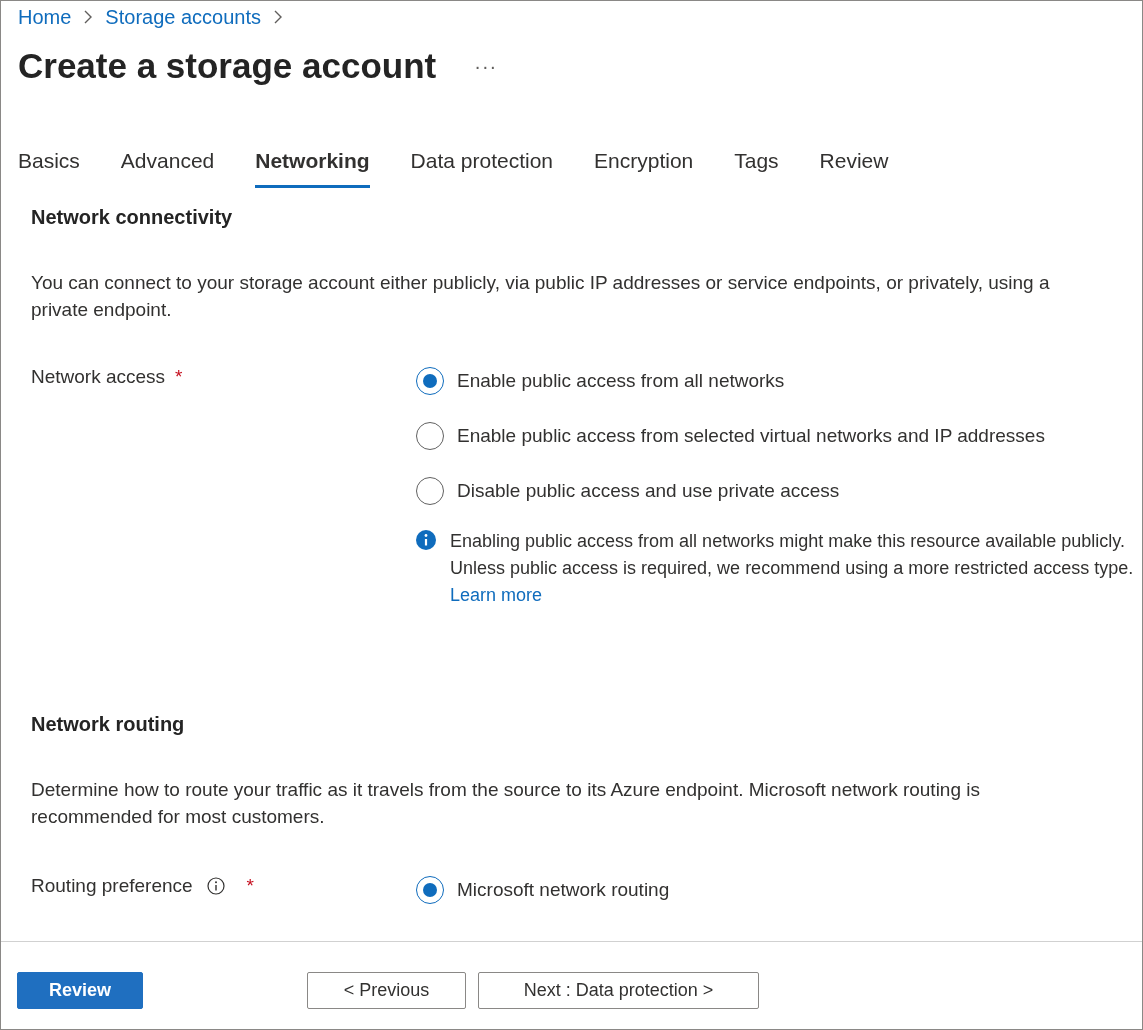 This screenshot has height=1030, width=1143. I want to click on section-description: Determine how to route your traffic as it travels from the source to its Azure endpoint. Microsoft network routing is recommended for most customers., so click(506, 803).